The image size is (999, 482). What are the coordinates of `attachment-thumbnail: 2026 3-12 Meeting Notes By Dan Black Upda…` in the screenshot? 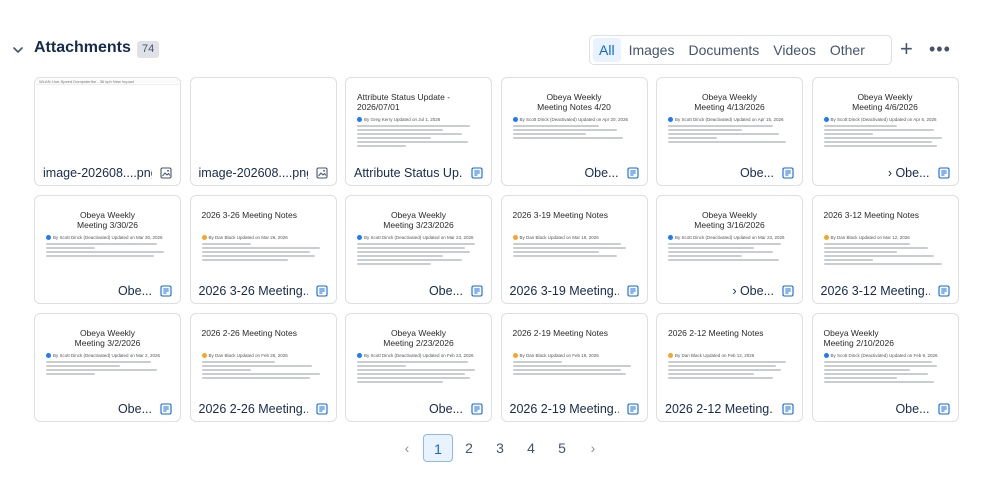 It's located at (885, 236).